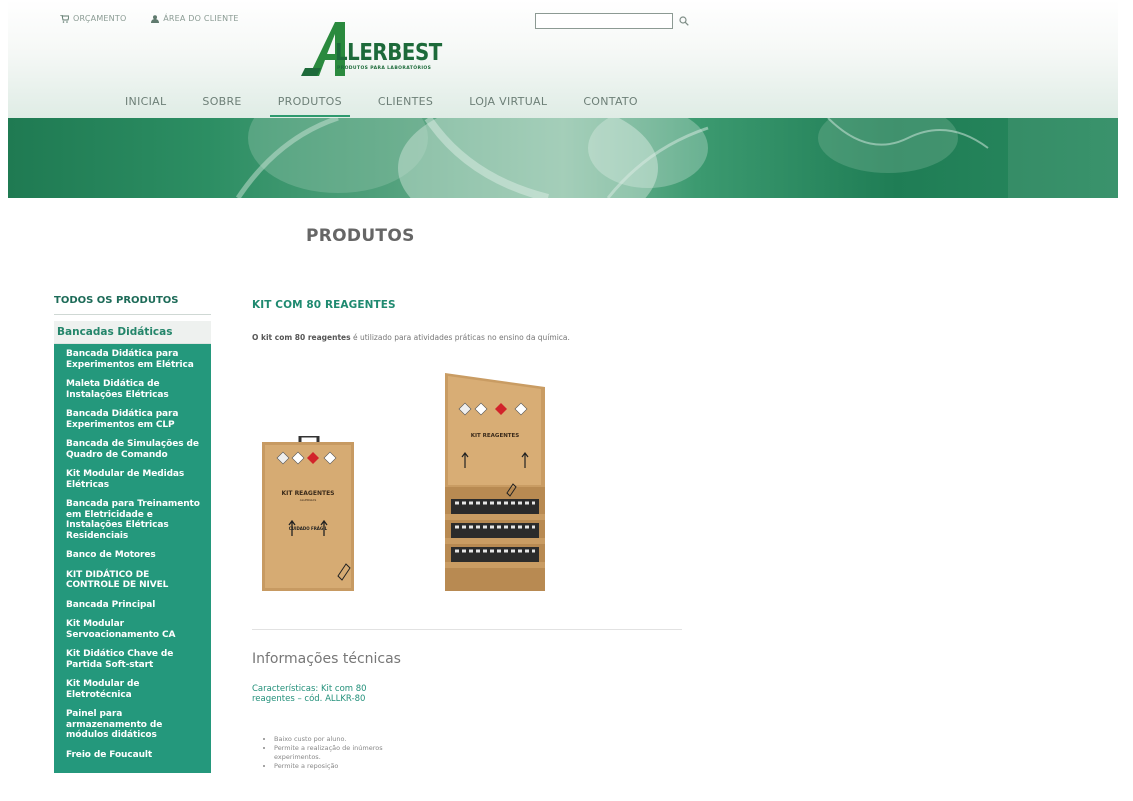 This screenshot has height=801, width=1133. I want to click on kit-case-image: KIT REAGENTES ALLERGIAS CUIDADO FRÁGIL, so click(308, 513).